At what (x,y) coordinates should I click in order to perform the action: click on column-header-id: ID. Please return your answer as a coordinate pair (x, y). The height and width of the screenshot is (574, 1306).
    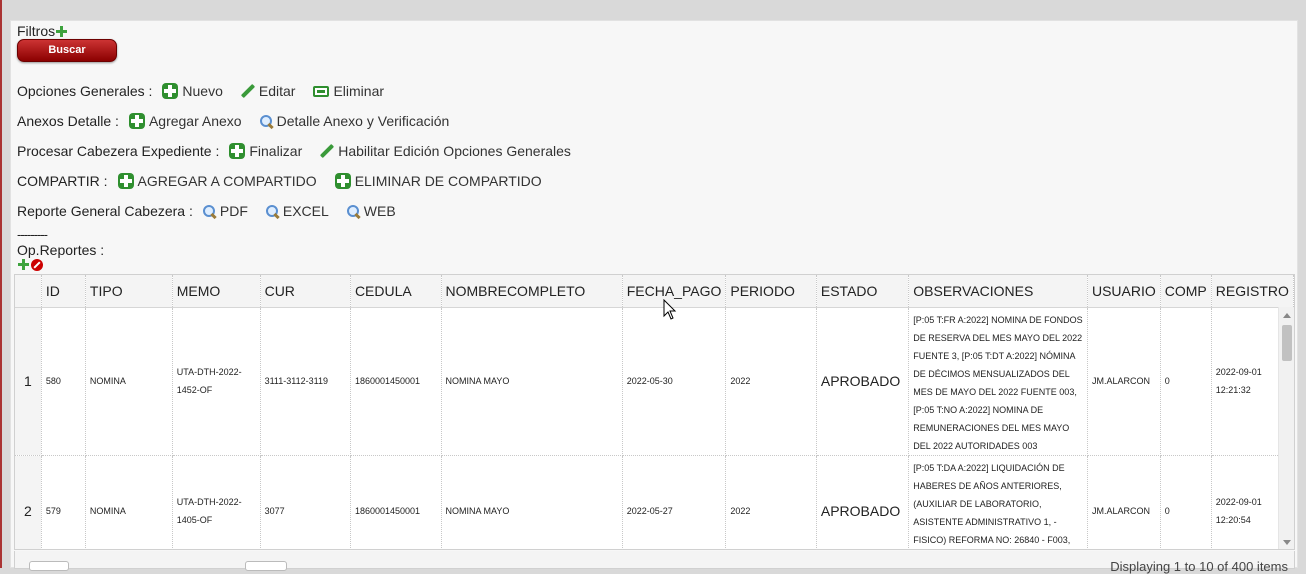
    Looking at the image, I should click on (63, 291).